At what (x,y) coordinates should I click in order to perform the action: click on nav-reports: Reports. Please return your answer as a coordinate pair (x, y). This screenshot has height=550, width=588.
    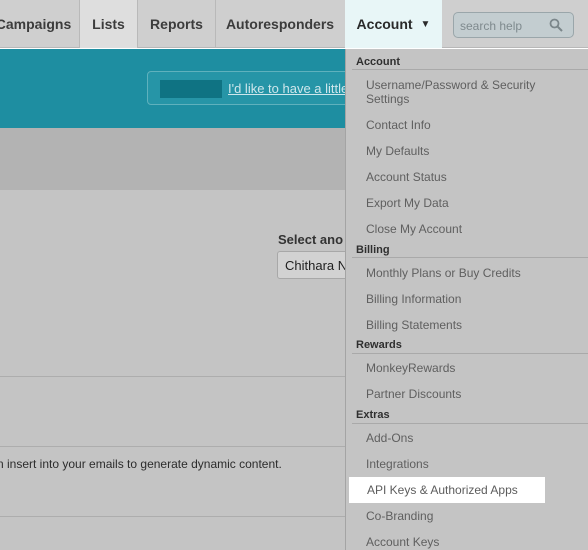
    Looking at the image, I should click on (177, 24).